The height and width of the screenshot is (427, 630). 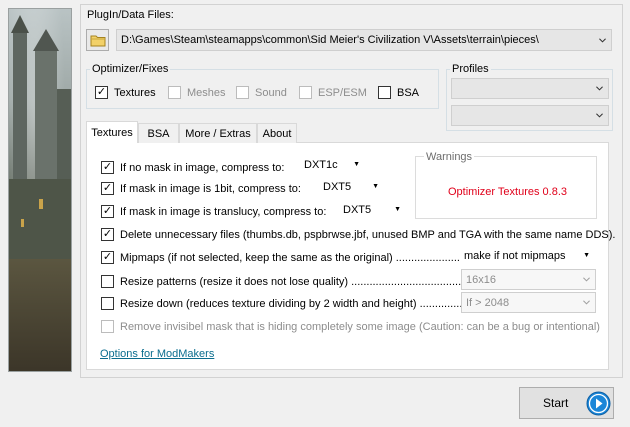 I want to click on option-espesm-checkbox, so click(x=305, y=94).